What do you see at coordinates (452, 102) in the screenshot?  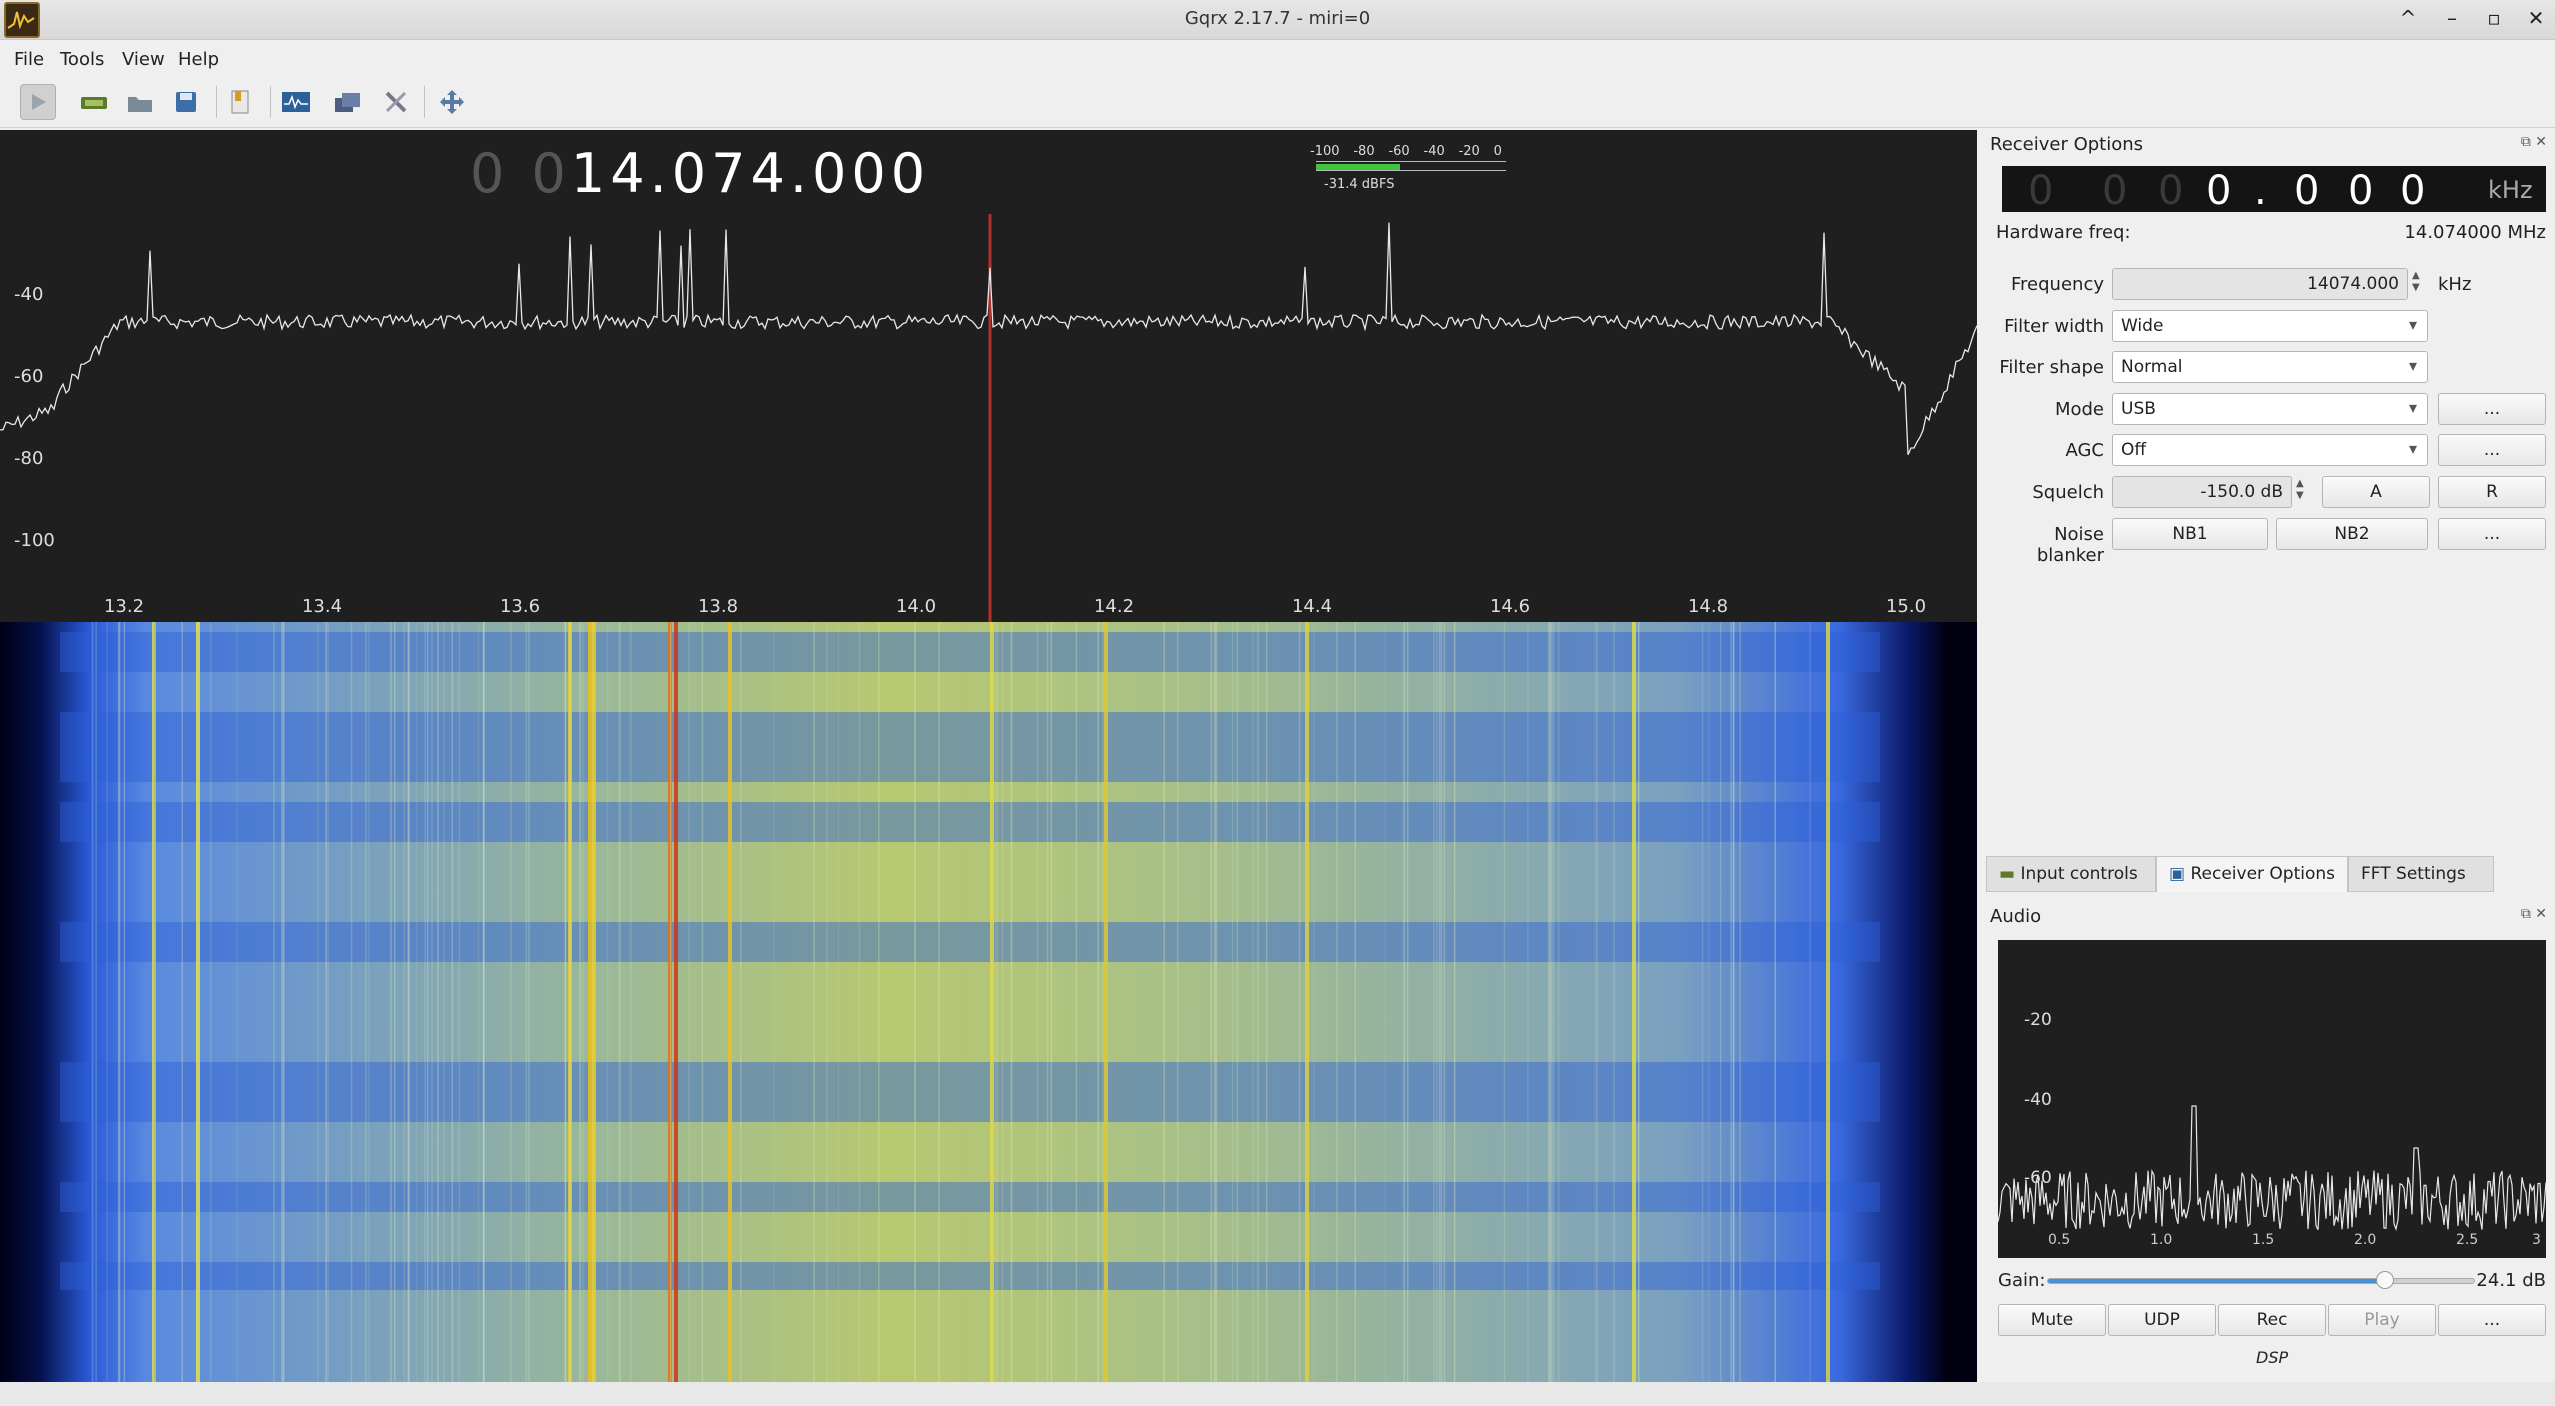 I see `fullscreen-icon` at bounding box center [452, 102].